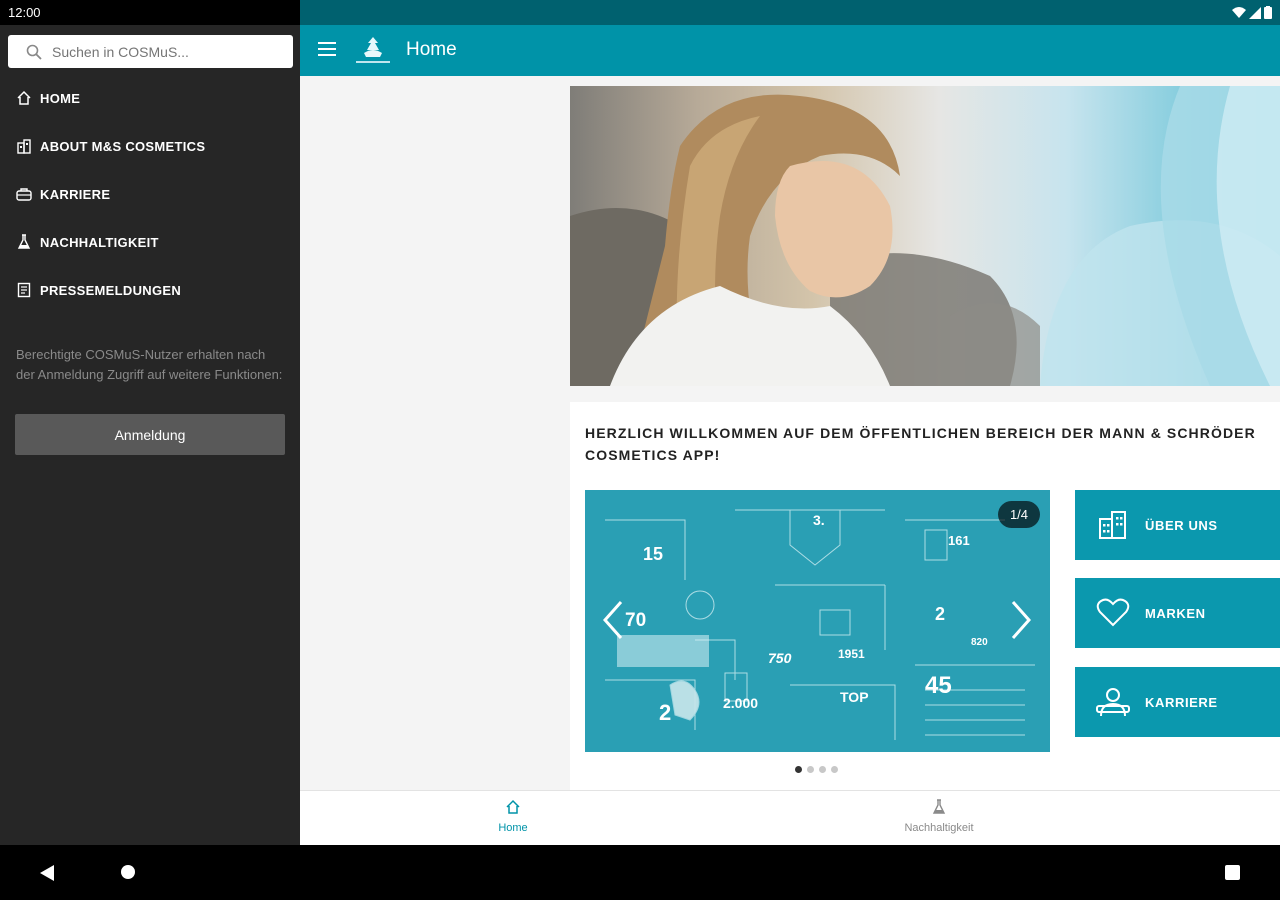 The height and width of the screenshot is (900, 1280). What do you see at coordinates (790, 12) in the screenshot?
I see `status-bar-right` at bounding box center [790, 12].